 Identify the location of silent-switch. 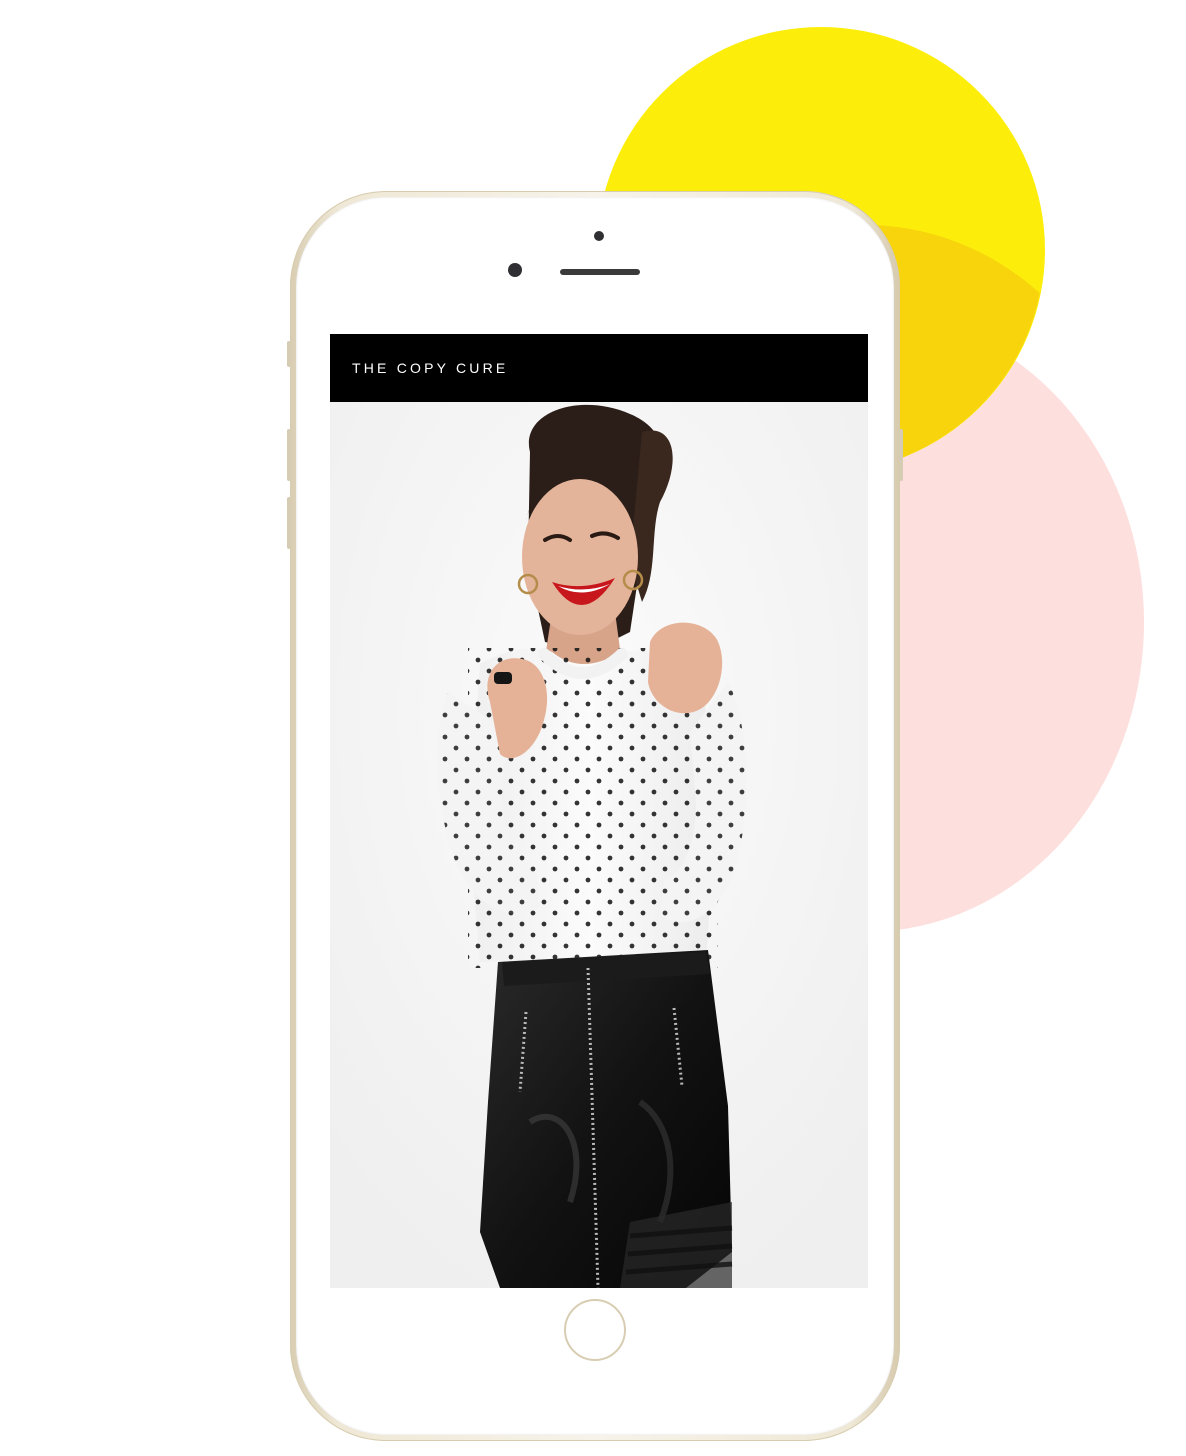
(289, 354).